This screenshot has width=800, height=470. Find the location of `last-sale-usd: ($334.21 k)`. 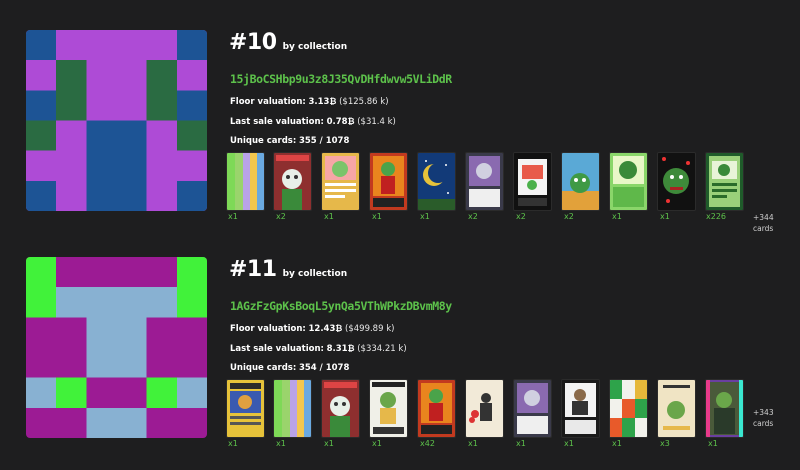

last-sale-usd: ($334.21 k) is located at coordinates (382, 349).